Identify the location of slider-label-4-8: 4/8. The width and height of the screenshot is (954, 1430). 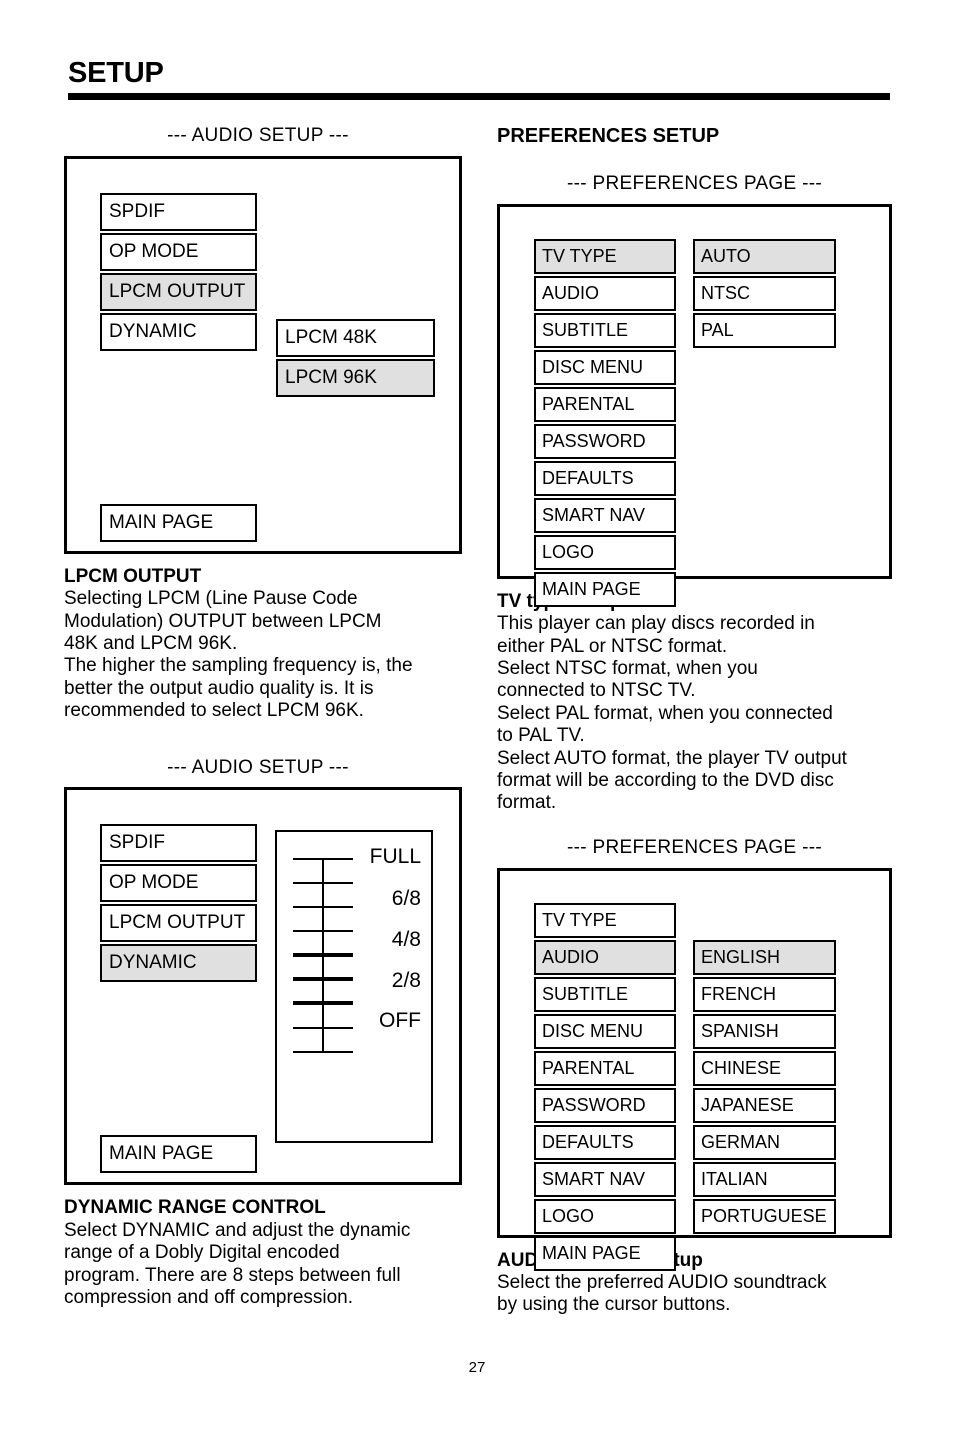
(406, 940).